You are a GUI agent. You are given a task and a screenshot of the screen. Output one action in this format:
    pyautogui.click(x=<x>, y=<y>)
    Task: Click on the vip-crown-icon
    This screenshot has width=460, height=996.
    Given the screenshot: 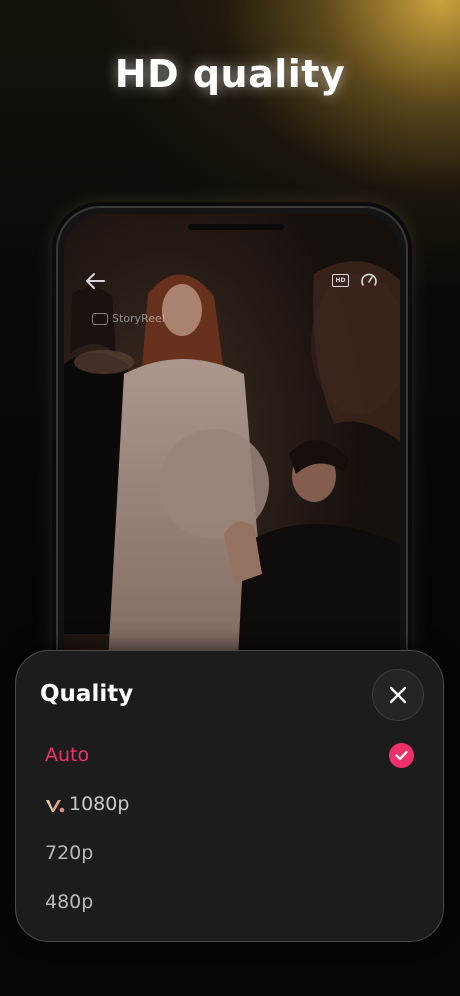 What is the action you would take?
    pyautogui.click(x=55, y=808)
    